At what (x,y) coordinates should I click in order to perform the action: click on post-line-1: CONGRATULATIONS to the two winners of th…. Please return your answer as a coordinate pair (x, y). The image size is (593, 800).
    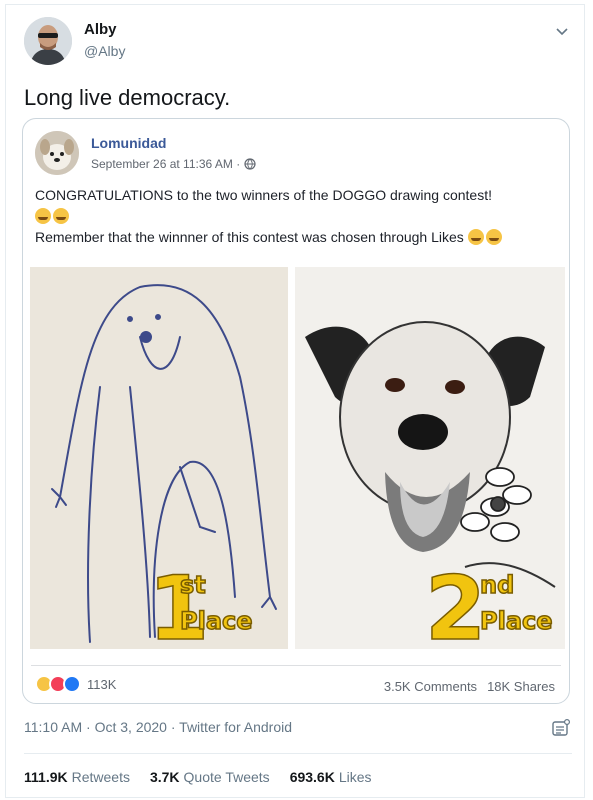
    Looking at the image, I should click on (263, 195).